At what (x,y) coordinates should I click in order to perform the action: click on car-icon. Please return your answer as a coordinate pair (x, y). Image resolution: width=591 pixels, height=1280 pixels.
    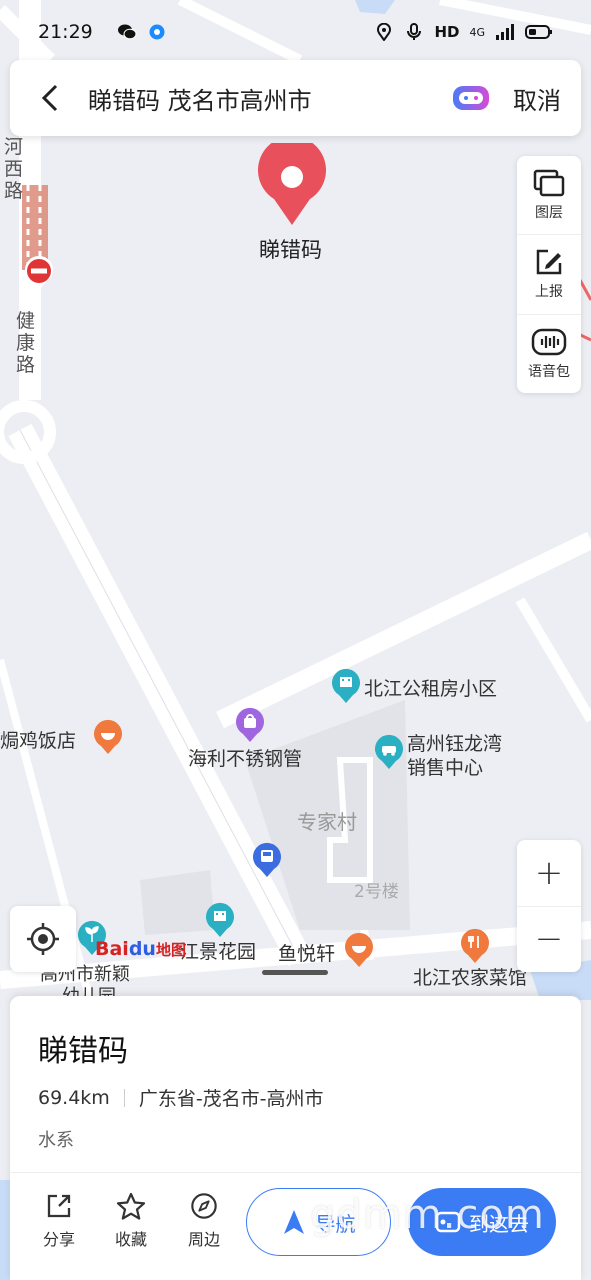
    Looking at the image, I should click on (389, 752).